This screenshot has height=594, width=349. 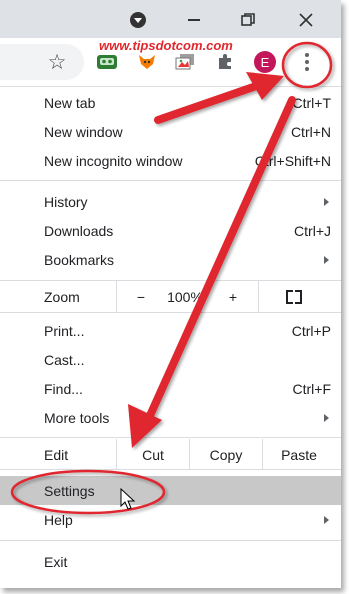 What do you see at coordinates (170, 519) in the screenshot?
I see `menu-item-help: Help` at bounding box center [170, 519].